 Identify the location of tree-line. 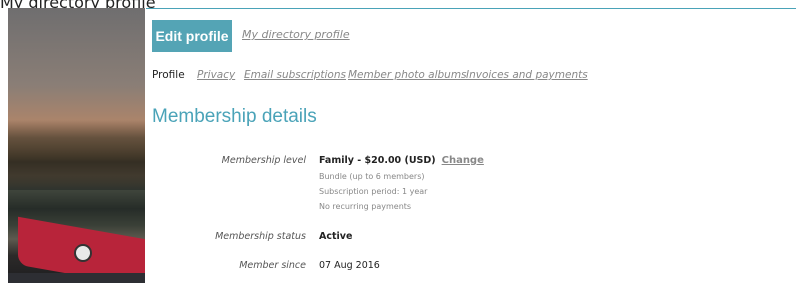
(76, 155).